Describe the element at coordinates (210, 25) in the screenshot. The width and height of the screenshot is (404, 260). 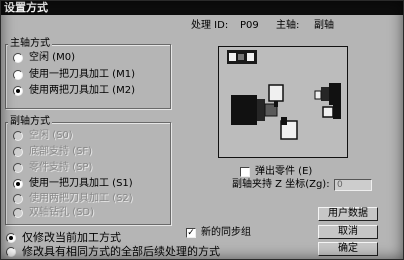
I see `process-id-label: 处理 ID:` at that location.